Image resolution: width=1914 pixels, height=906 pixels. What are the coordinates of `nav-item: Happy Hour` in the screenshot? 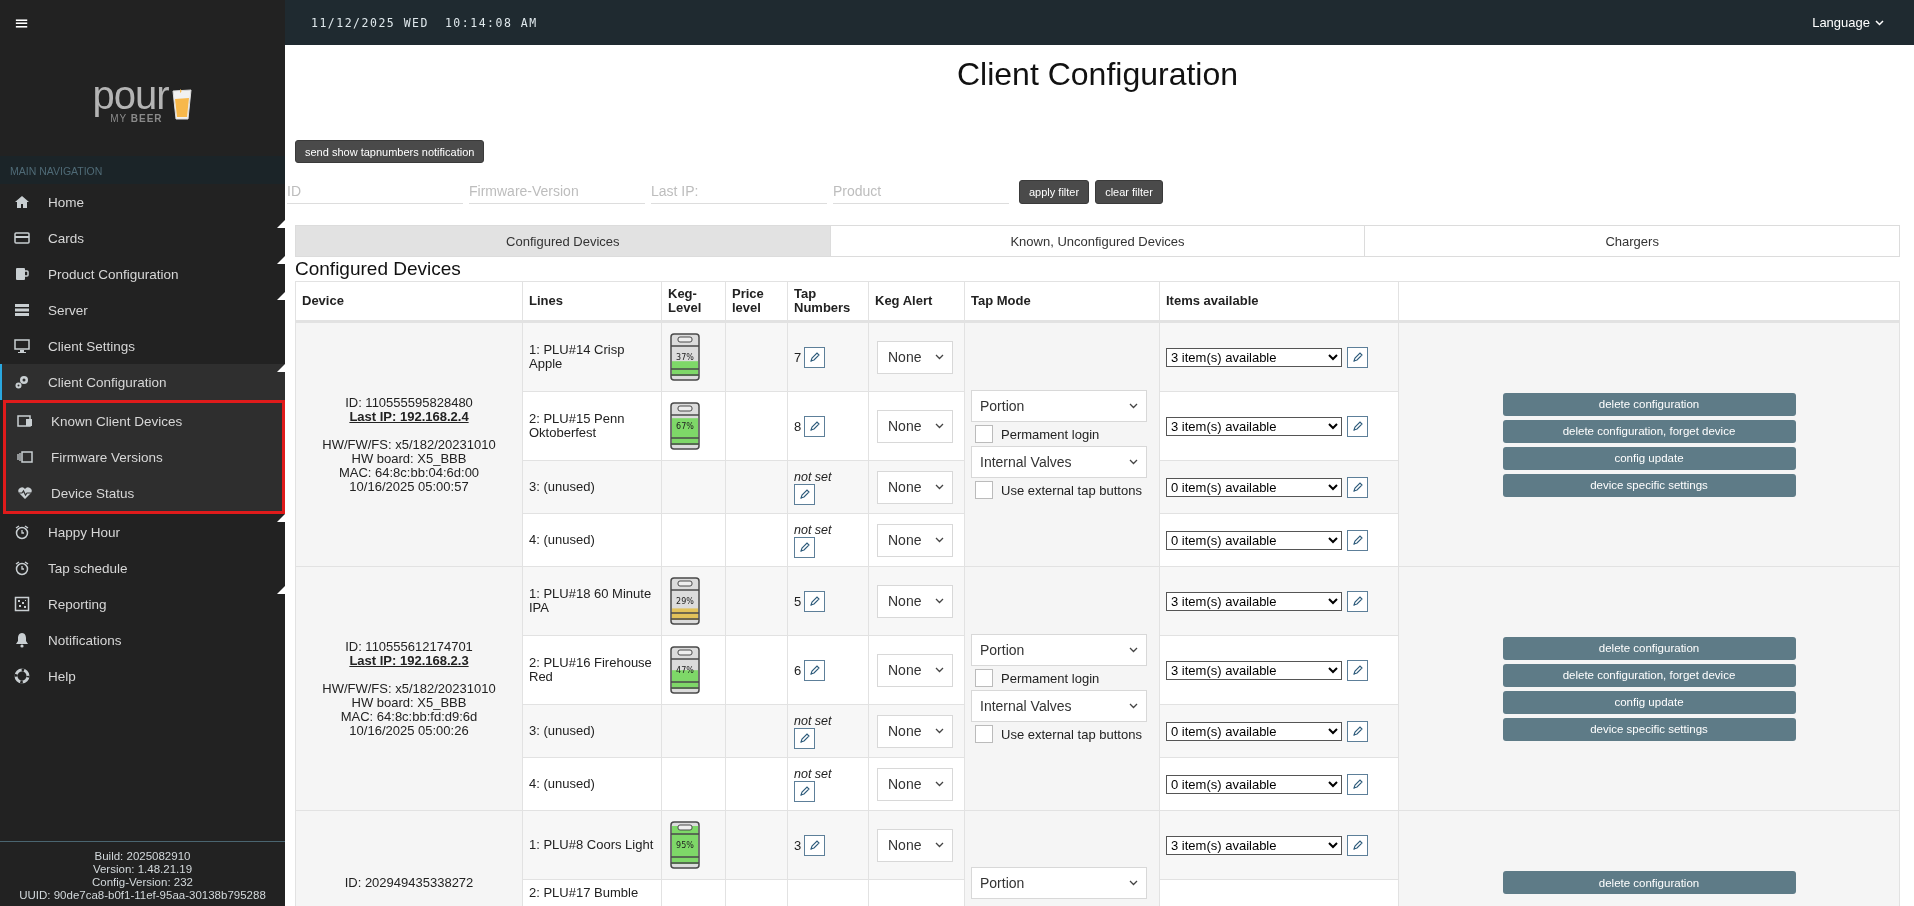 It's located at (142, 532).